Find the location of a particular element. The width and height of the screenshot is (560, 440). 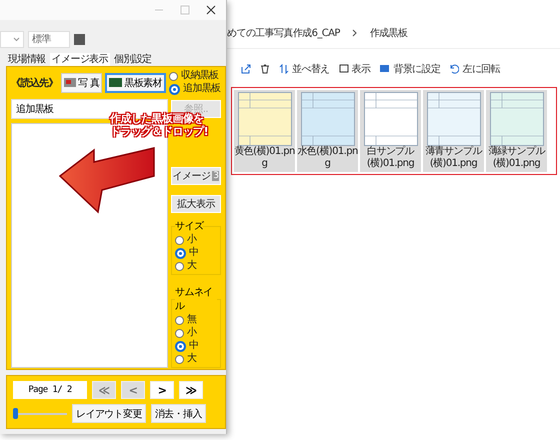

toolbar-label: 表示 is located at coordinates (361, 69).